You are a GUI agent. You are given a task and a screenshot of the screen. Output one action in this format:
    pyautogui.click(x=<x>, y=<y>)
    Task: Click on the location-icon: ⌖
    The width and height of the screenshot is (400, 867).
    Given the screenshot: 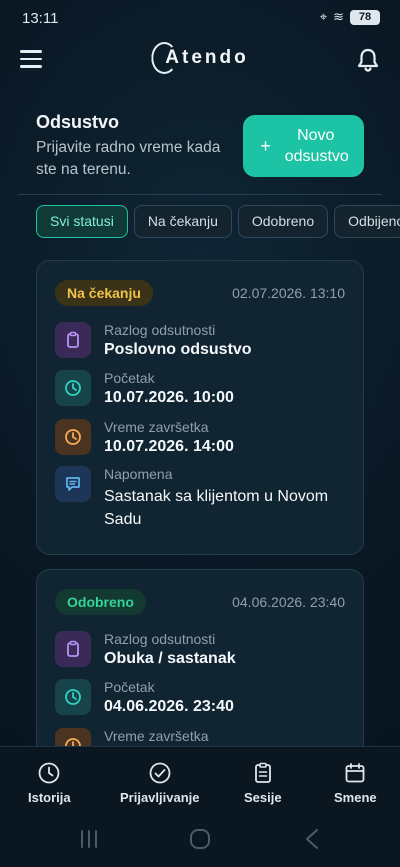 What is the action you would take?
    pyautogui.click(x=323, y=16)
    